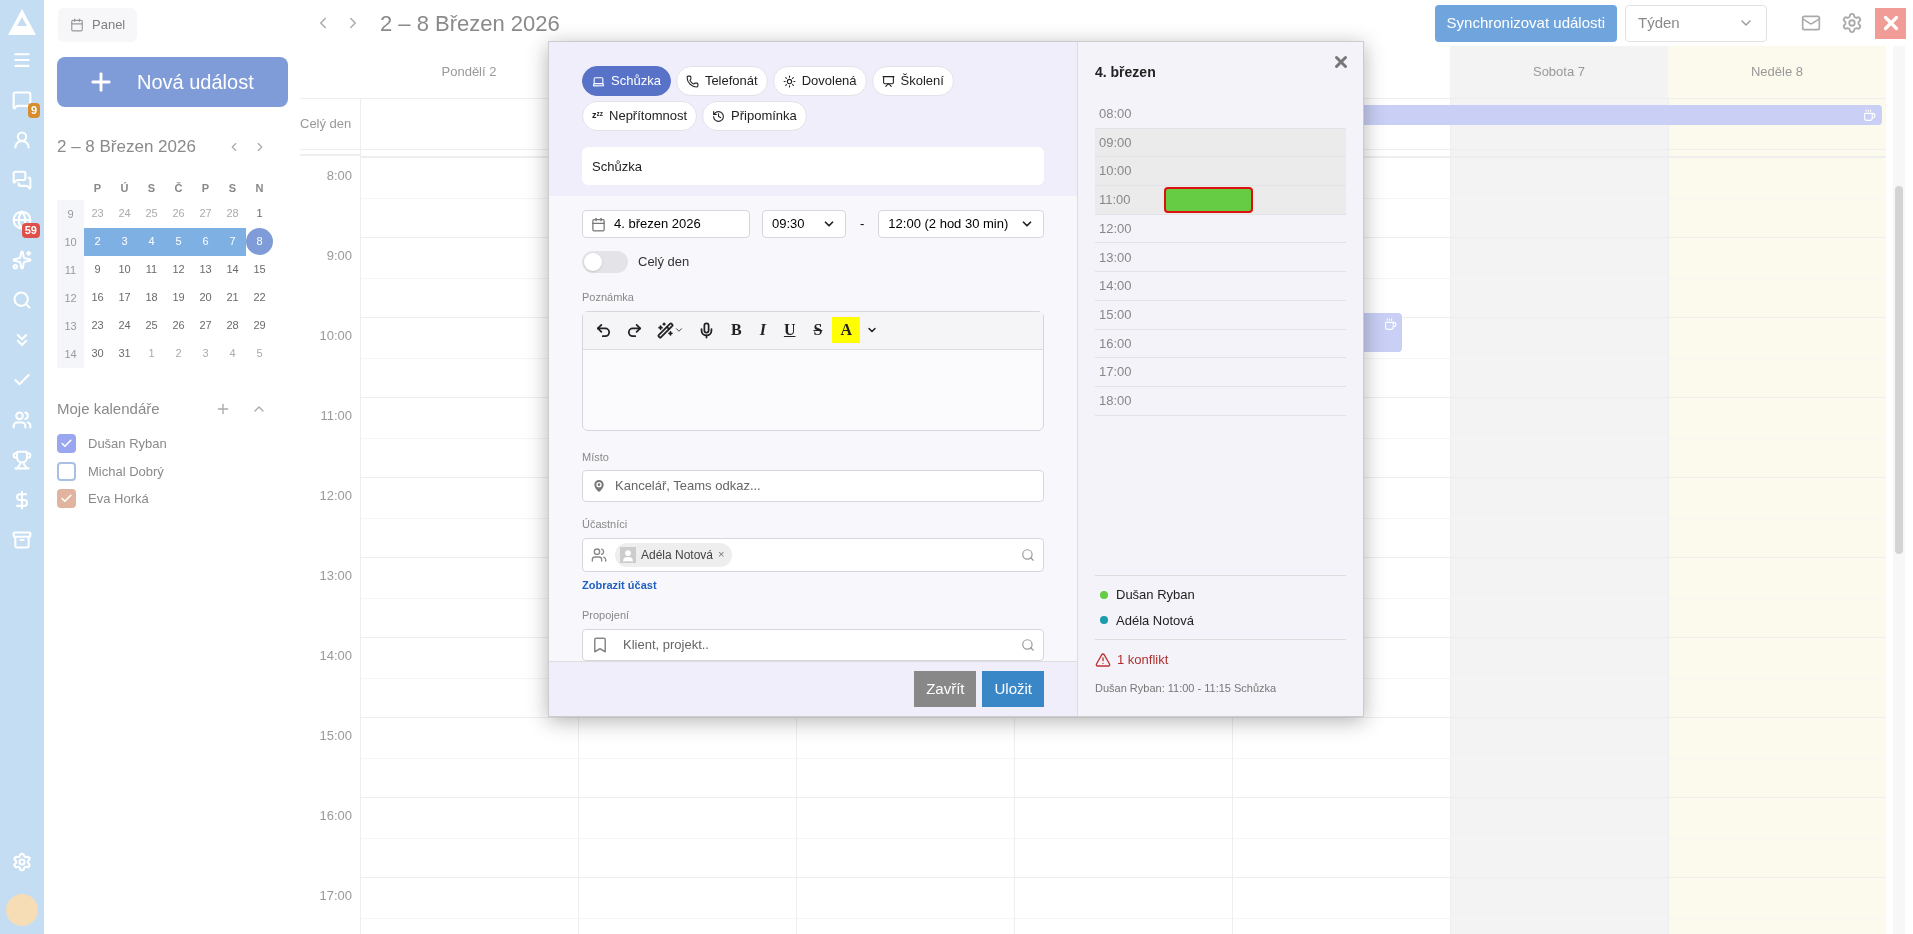  I want to click on time-slot: 17:00, so click(1220, 372).